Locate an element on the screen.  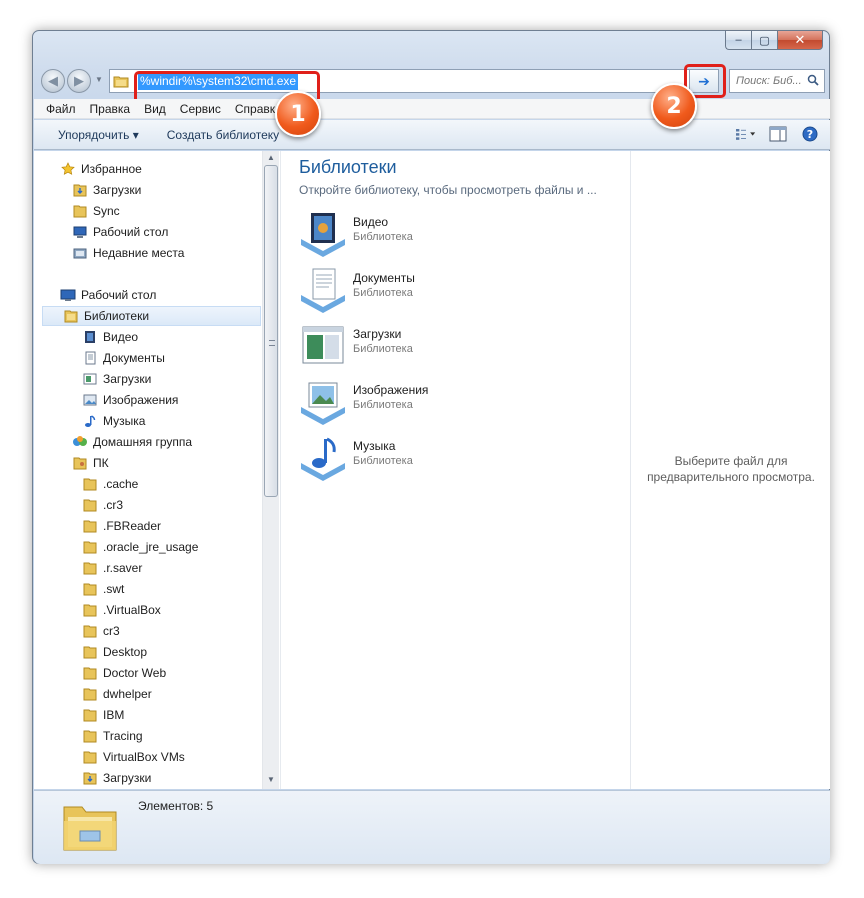
library-item-downloads: Загрузки Библиотека is located at coordinates (459, 346).